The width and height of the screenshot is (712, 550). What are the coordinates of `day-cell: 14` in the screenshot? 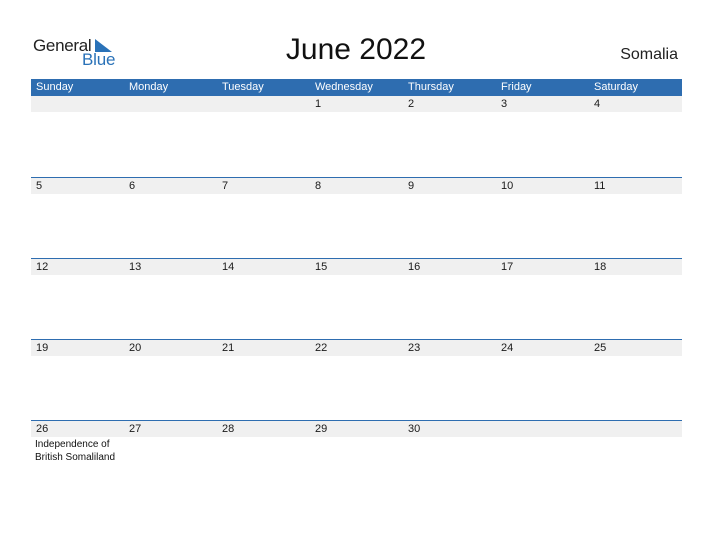 It's located at (228, 267).